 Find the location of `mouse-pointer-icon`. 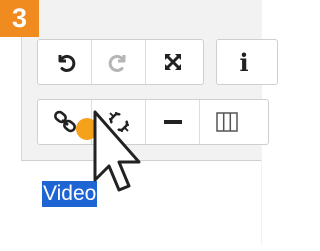

mouse-pointer-icon is located at coordinates (117, 151).